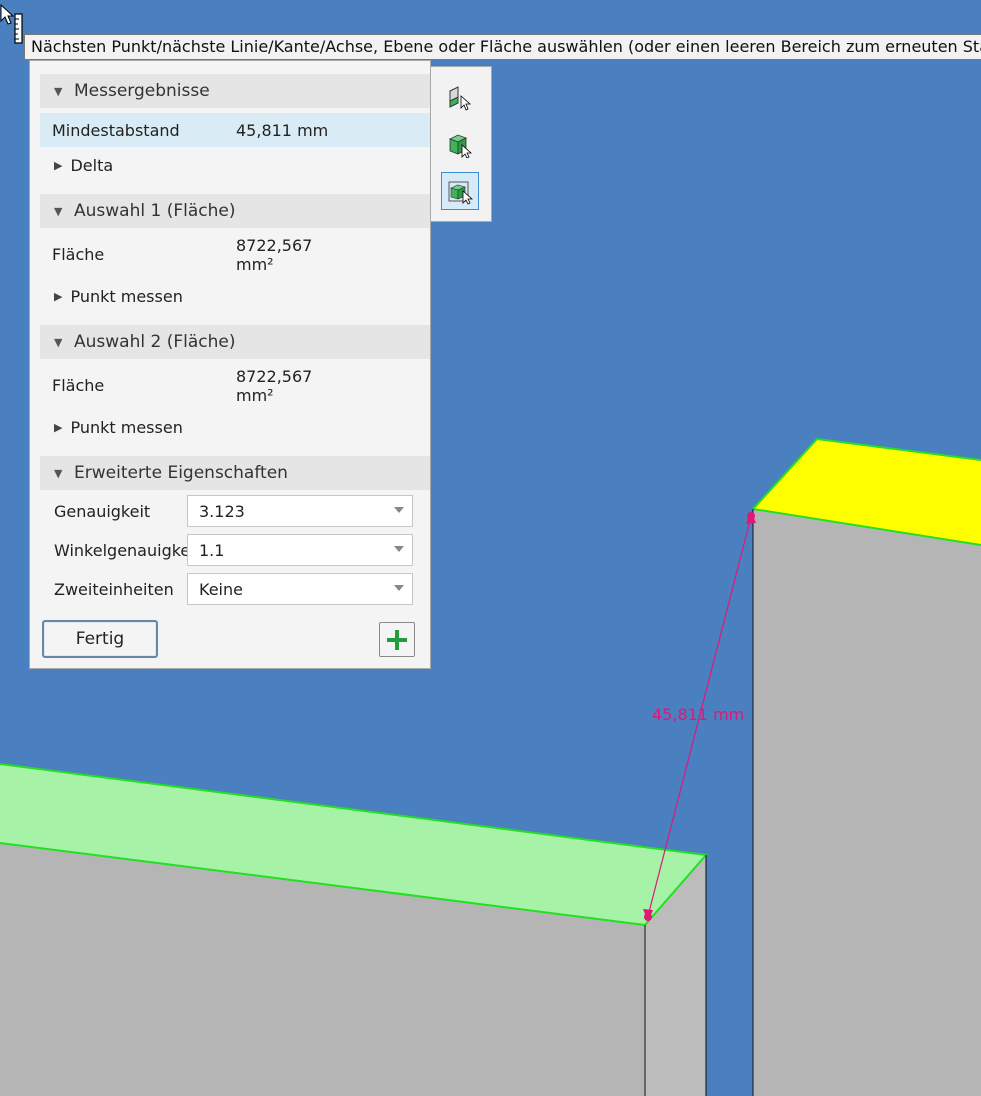 The width and height of the screenshot is (981, 1096). Describe the element at coordinates (100, 639) in the screenshot. I see `done-button: Fertig` at that location.